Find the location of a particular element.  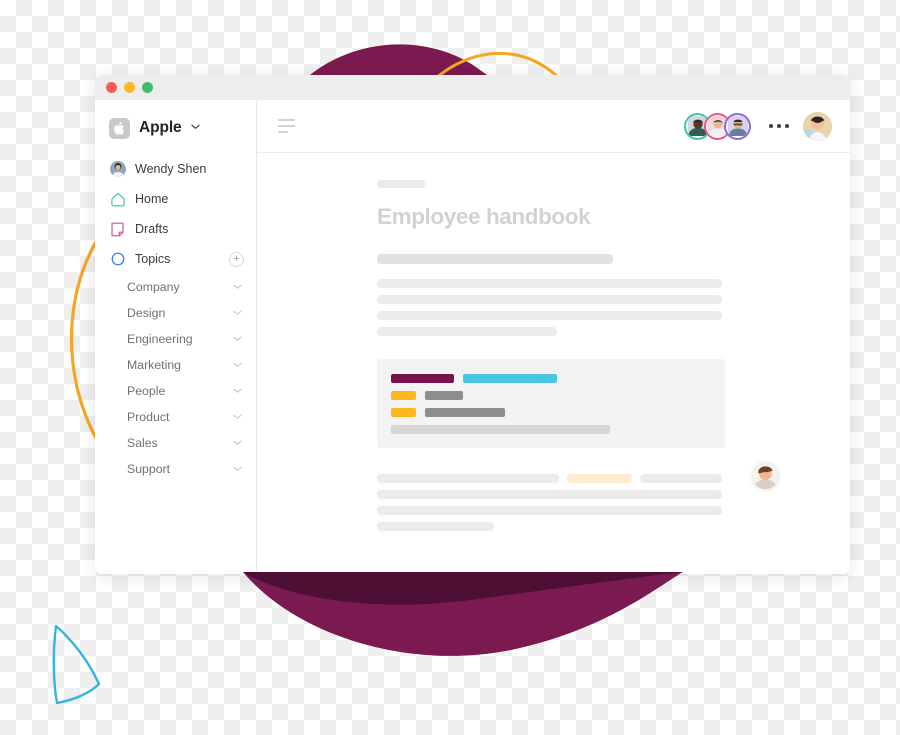

minimize-button is located at coordinates (129, 87).